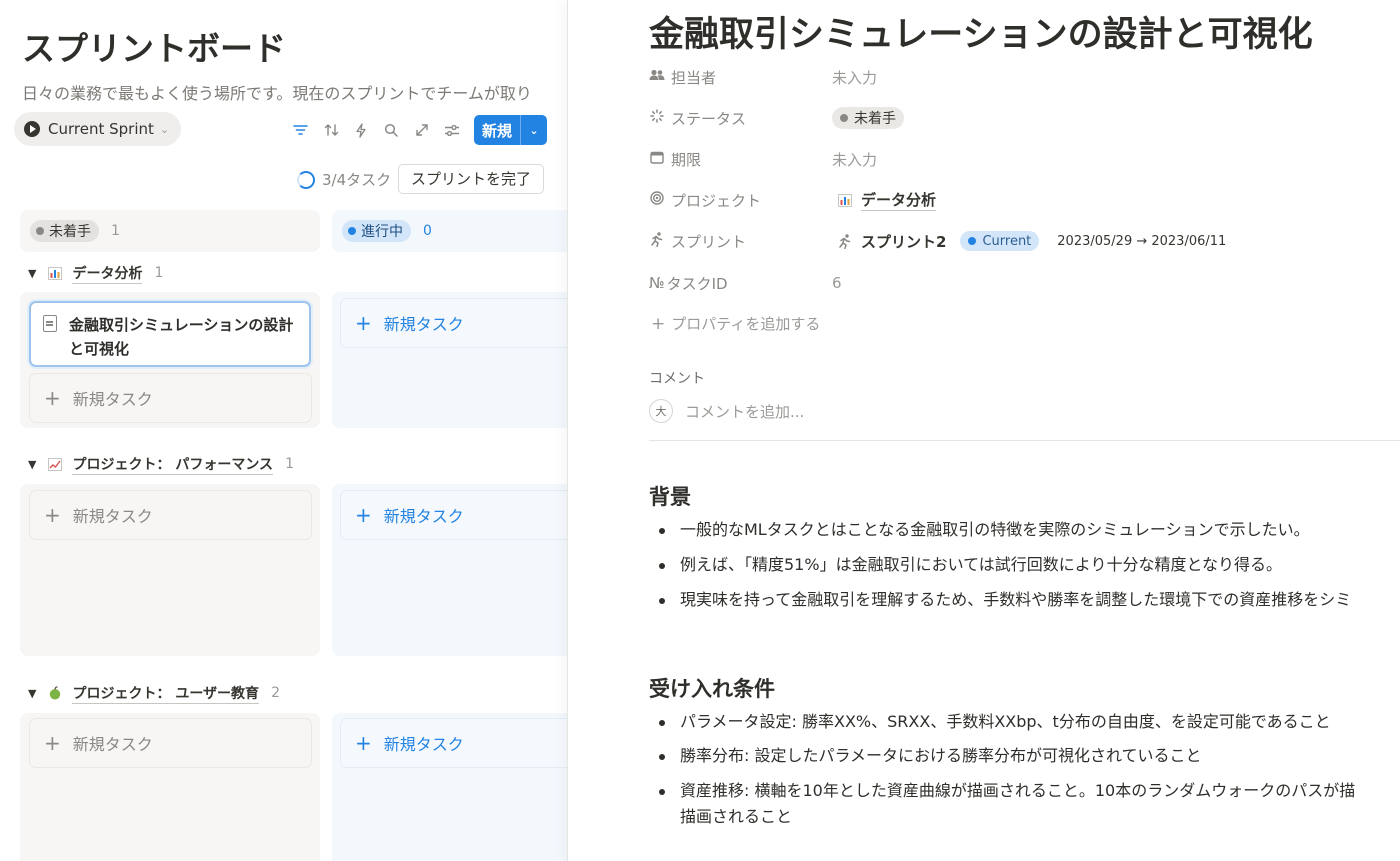  Describe the element at coordinates (181, 337) in the screenshot. I see `task-card-title: 金融取引シミュレーションの設計と可視化` at that location.